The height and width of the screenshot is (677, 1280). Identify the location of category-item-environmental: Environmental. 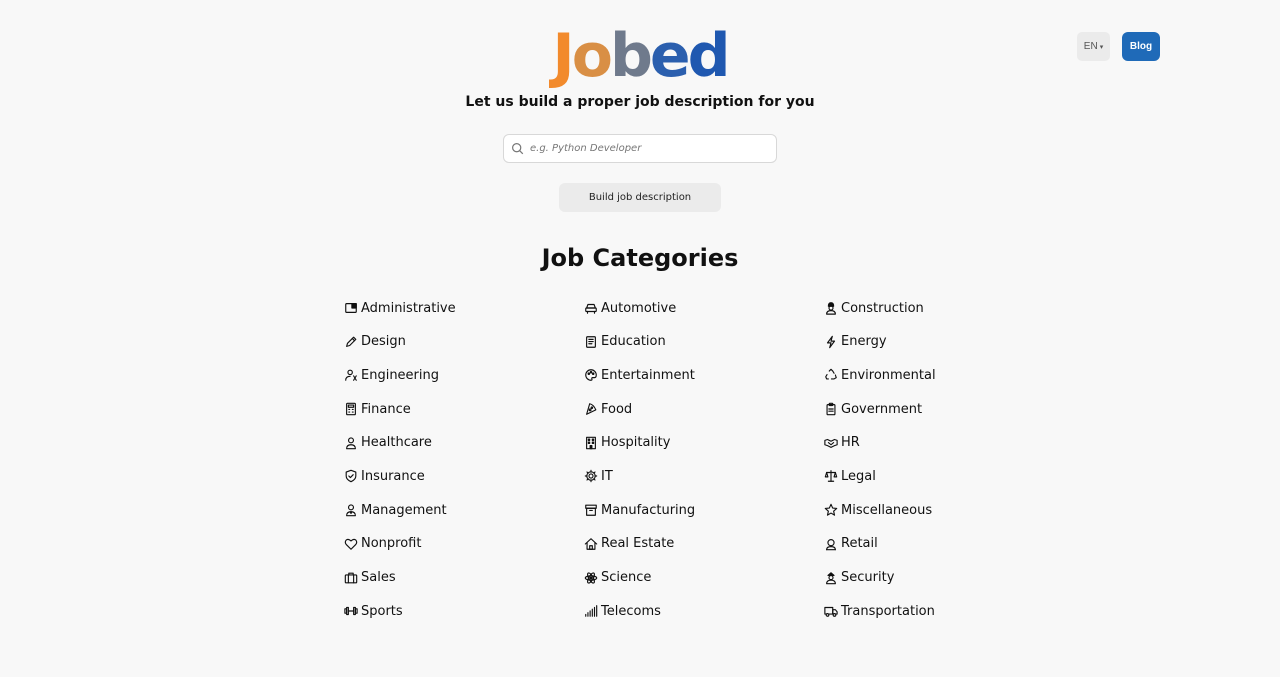
(904, 375).